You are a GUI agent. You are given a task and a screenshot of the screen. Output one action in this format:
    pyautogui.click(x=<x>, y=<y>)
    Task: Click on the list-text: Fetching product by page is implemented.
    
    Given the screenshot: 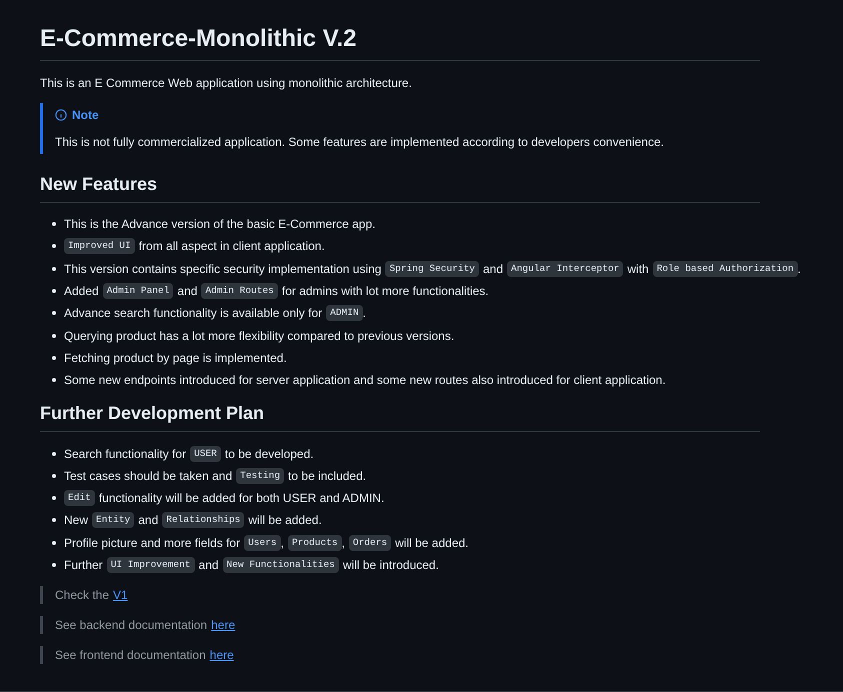 What is the action you would take?
    pyautogui.click(x=175, y=358)
    